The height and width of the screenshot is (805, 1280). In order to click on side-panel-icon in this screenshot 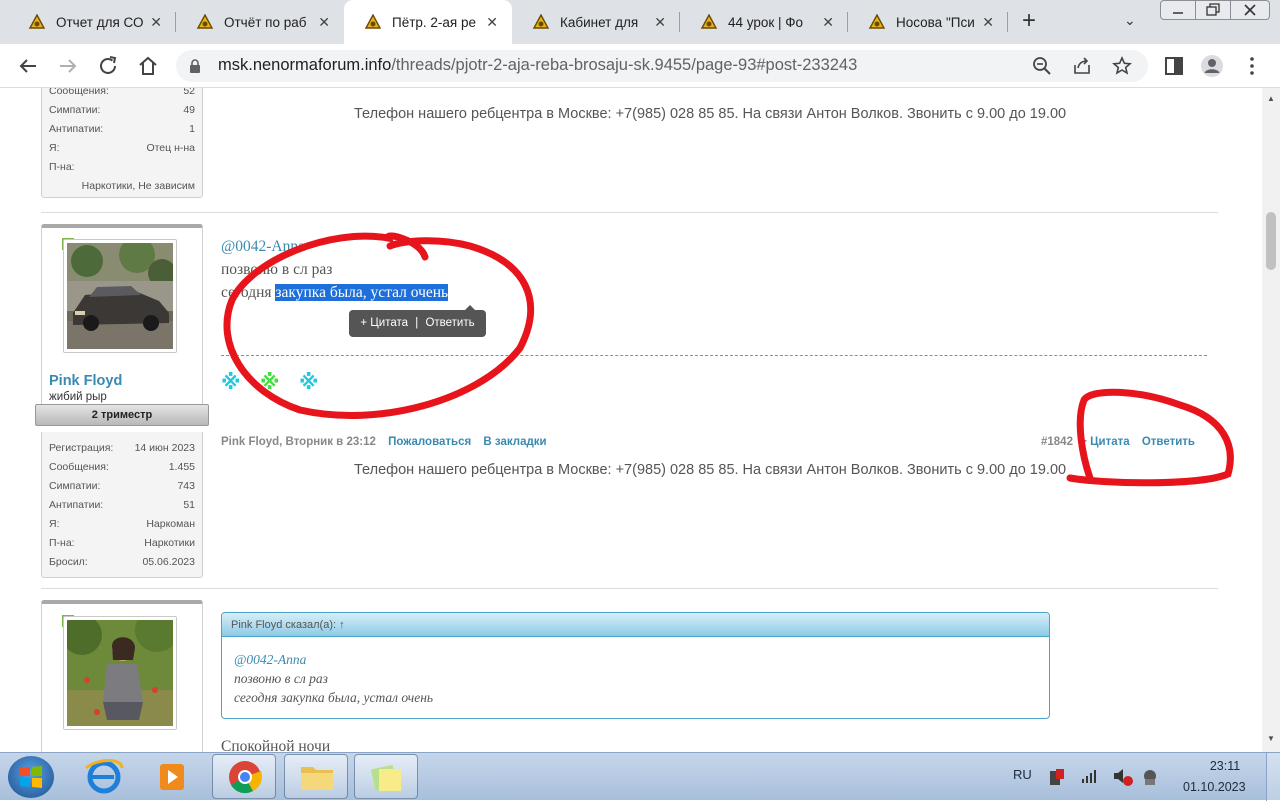, I will do `click(1174, 66)`.